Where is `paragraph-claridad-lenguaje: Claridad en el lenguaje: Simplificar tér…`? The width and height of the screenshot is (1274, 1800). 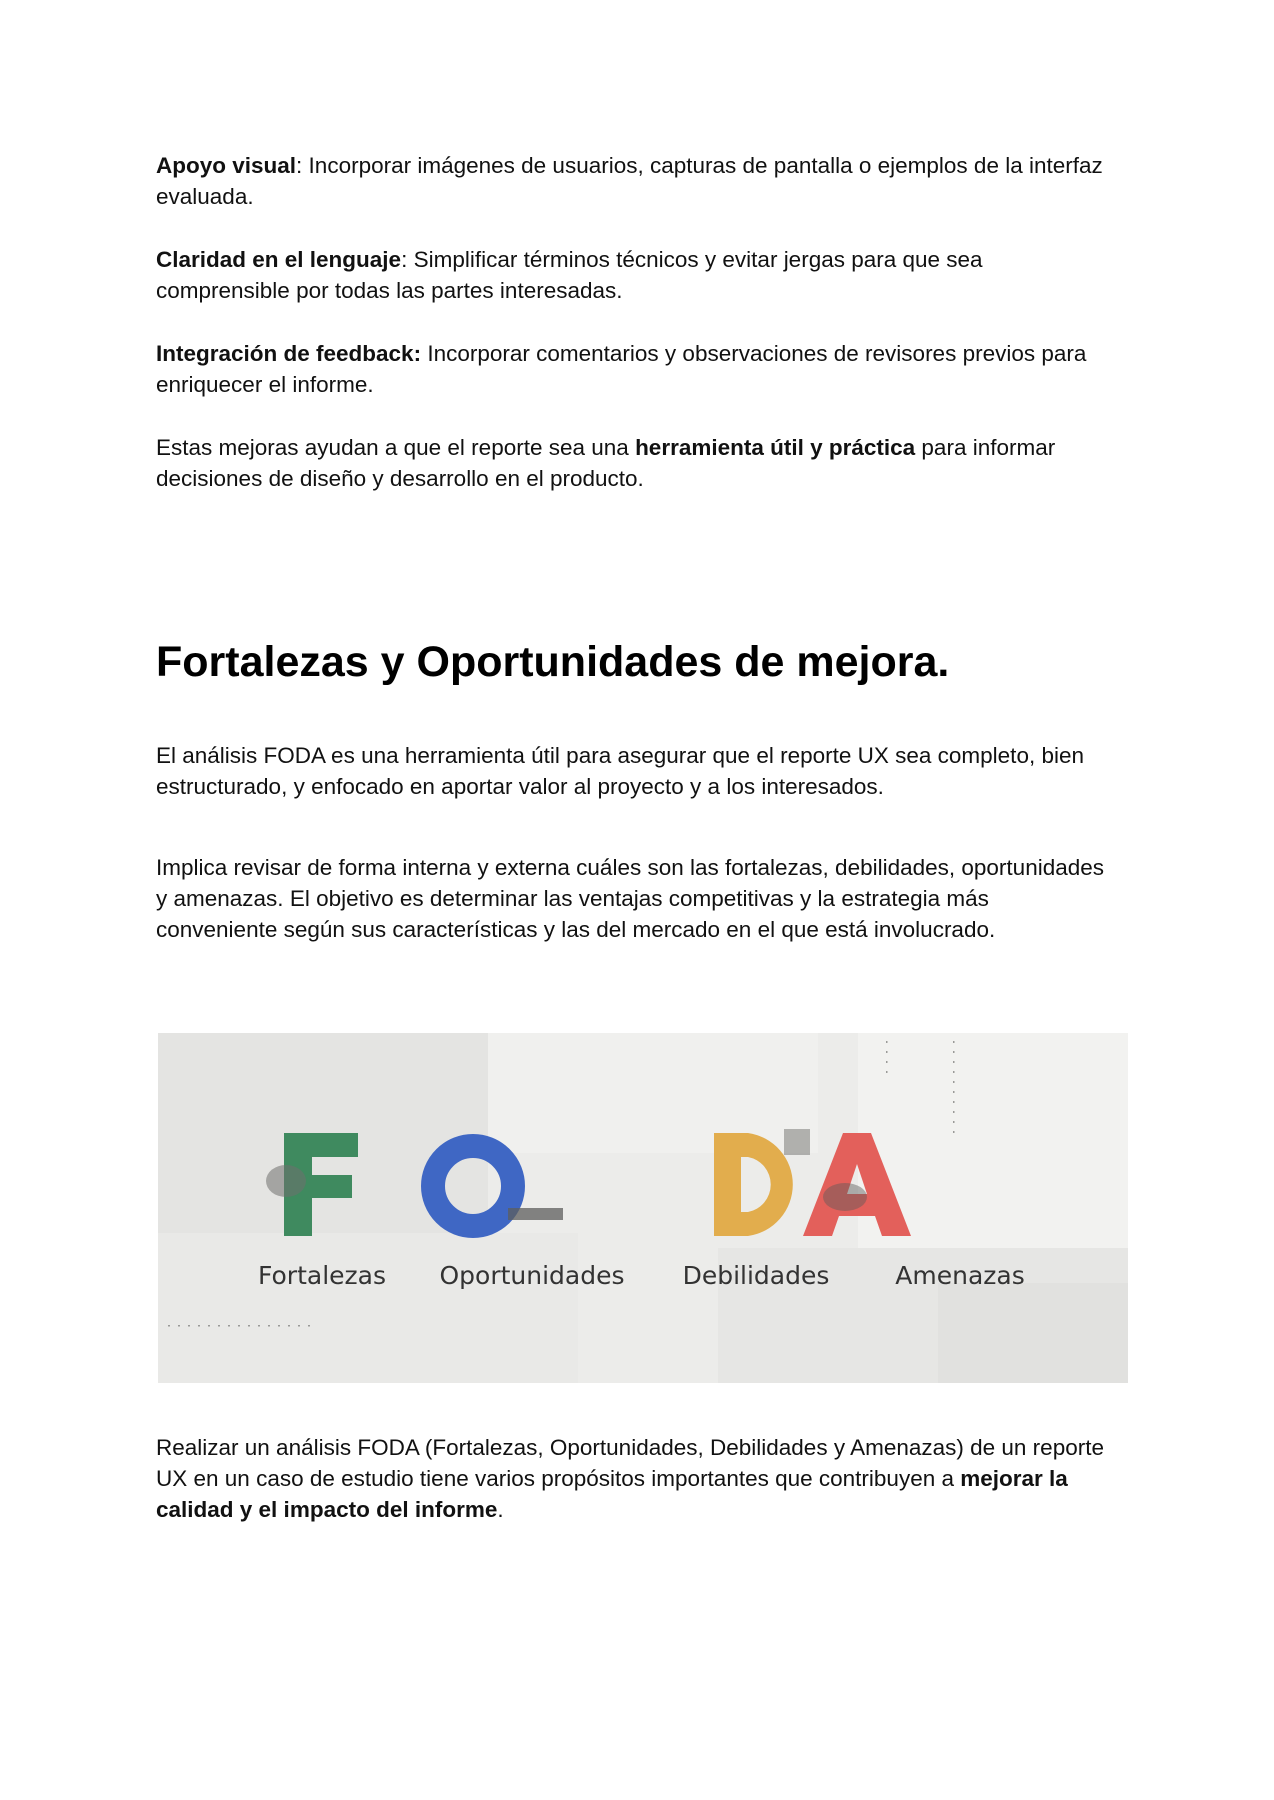
paragraph-claridad-lenguaje: Claridad en el lenguaje: Simplificar tér… is located at coordinates (636, 275).